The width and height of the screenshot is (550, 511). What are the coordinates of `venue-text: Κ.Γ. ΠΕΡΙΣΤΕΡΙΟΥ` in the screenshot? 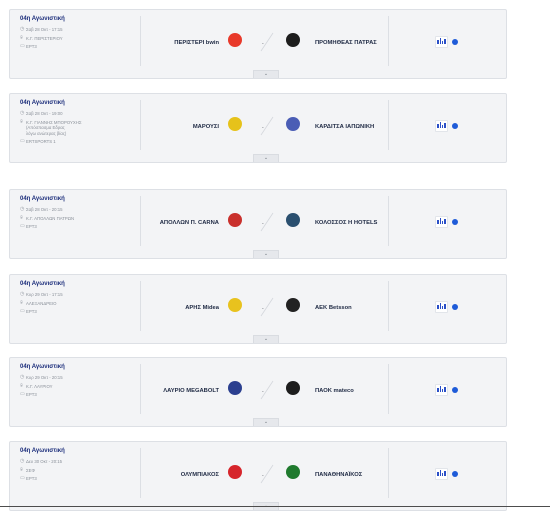 It's located at (44, 38).